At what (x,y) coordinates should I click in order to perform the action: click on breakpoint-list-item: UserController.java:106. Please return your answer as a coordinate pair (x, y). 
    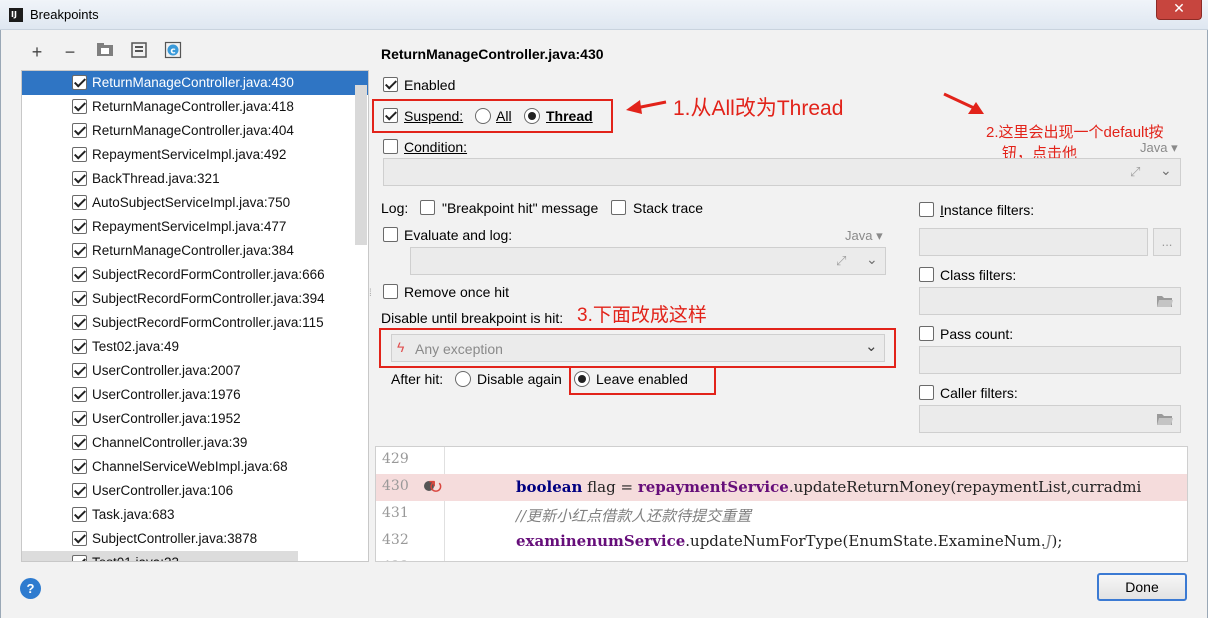
    Looking at the image, I should click on (195, 491).